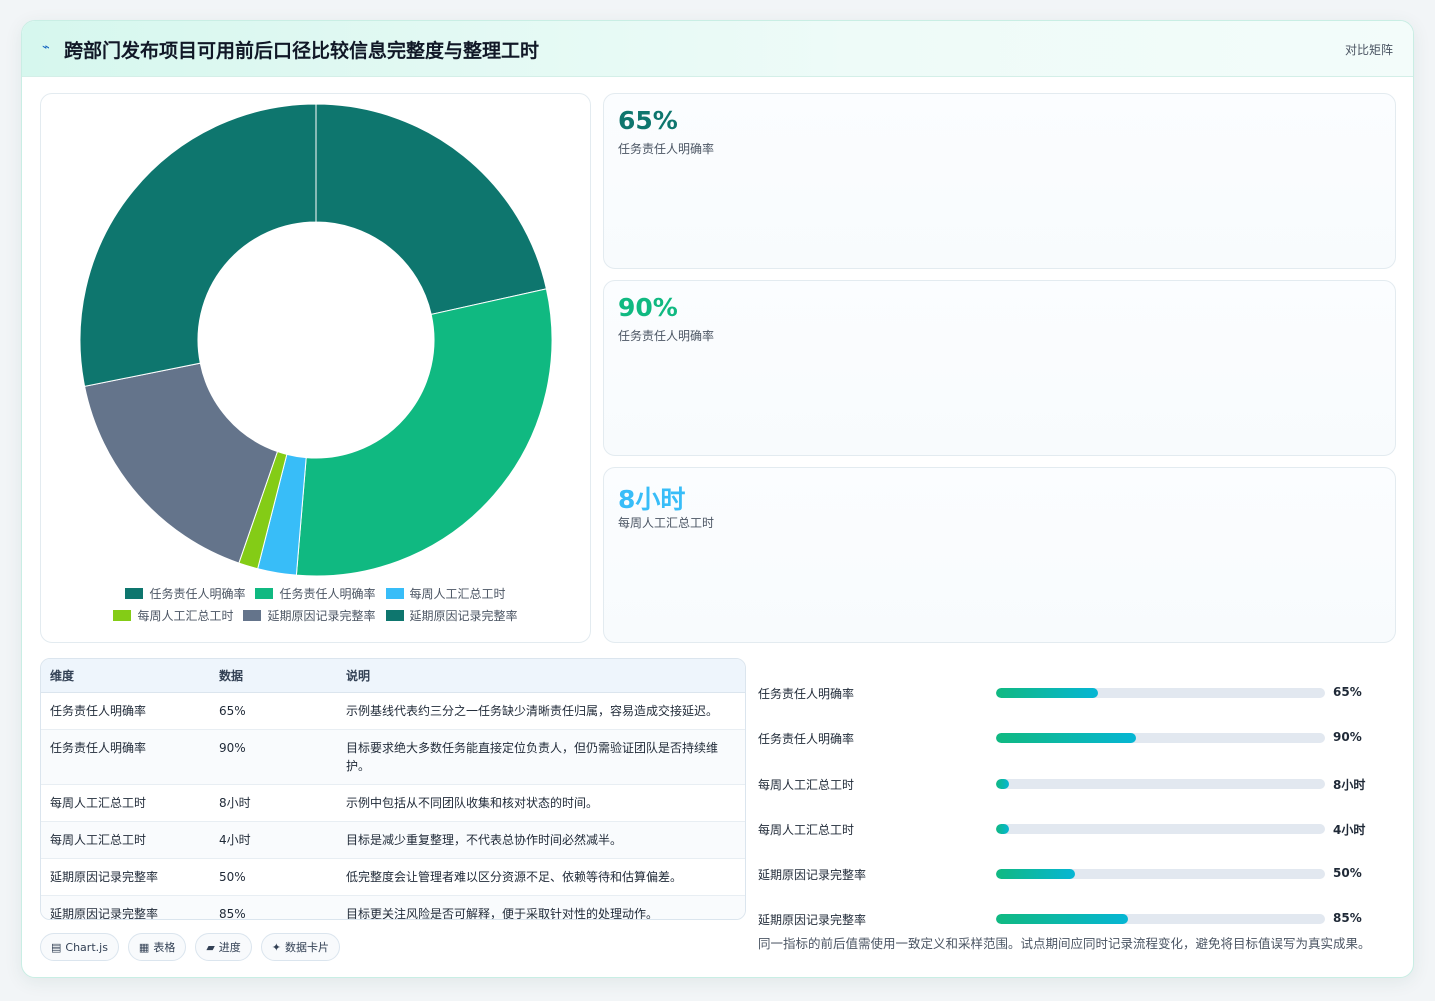 This screenshot has height=1001, width=1435. Describe the element at coordinates (999, 368) in the screenshot. I see `kpi-card-2: 90% 任务责任人明确率` at that location.